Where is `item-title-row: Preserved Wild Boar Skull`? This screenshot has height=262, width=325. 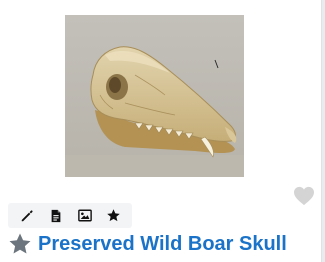 item-title-row: Preserved Wild Boar Skull is located at coordinates (147, 244).